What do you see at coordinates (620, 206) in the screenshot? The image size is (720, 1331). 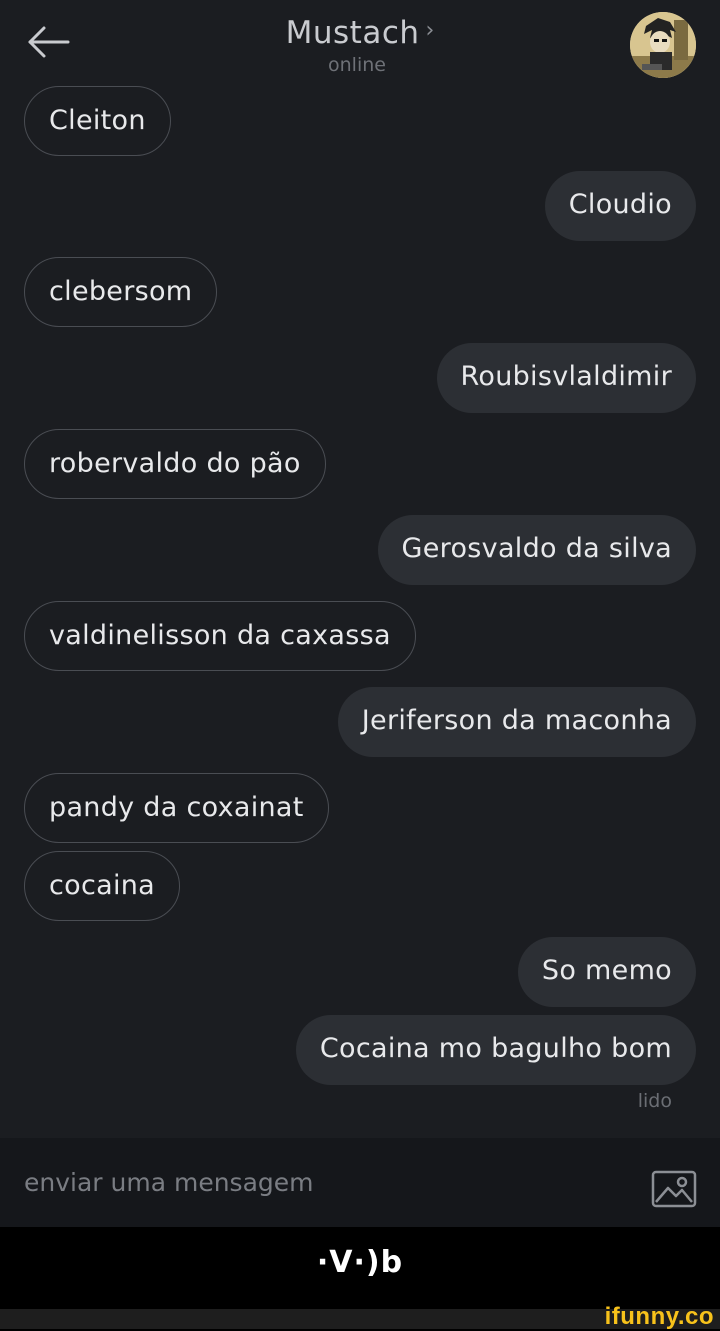 I see `message-bubble-outgoing: Cloudio` at bounding box center [620, 206].